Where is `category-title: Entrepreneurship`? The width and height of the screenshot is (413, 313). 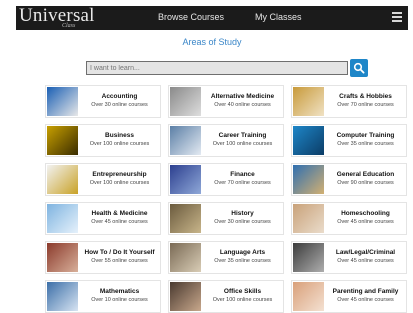
category-title: Entrepreneurship is located at coordinates (119, 174).